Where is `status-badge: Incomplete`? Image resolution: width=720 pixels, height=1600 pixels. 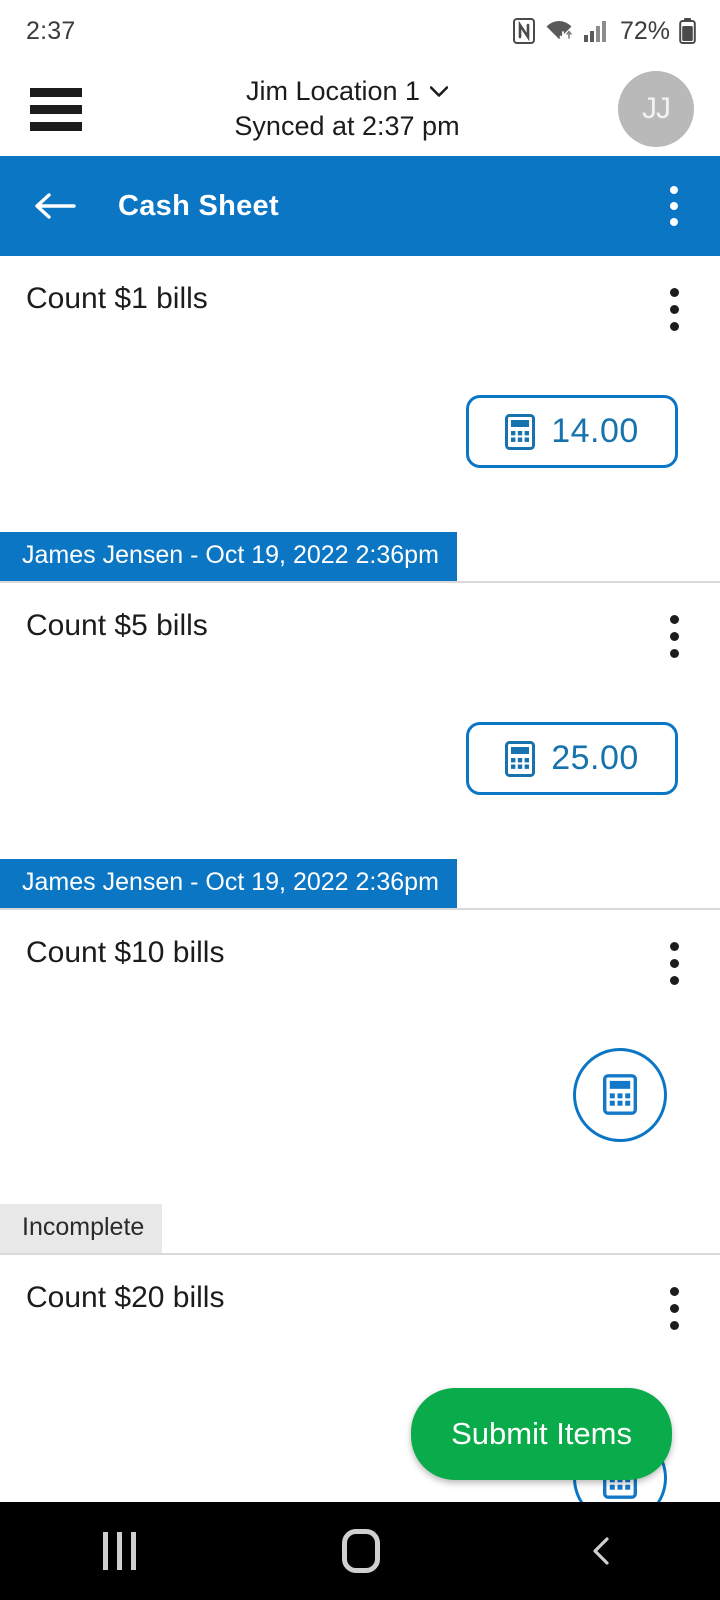
status-badge: Incomplete is located at coordinates (81, 1228).